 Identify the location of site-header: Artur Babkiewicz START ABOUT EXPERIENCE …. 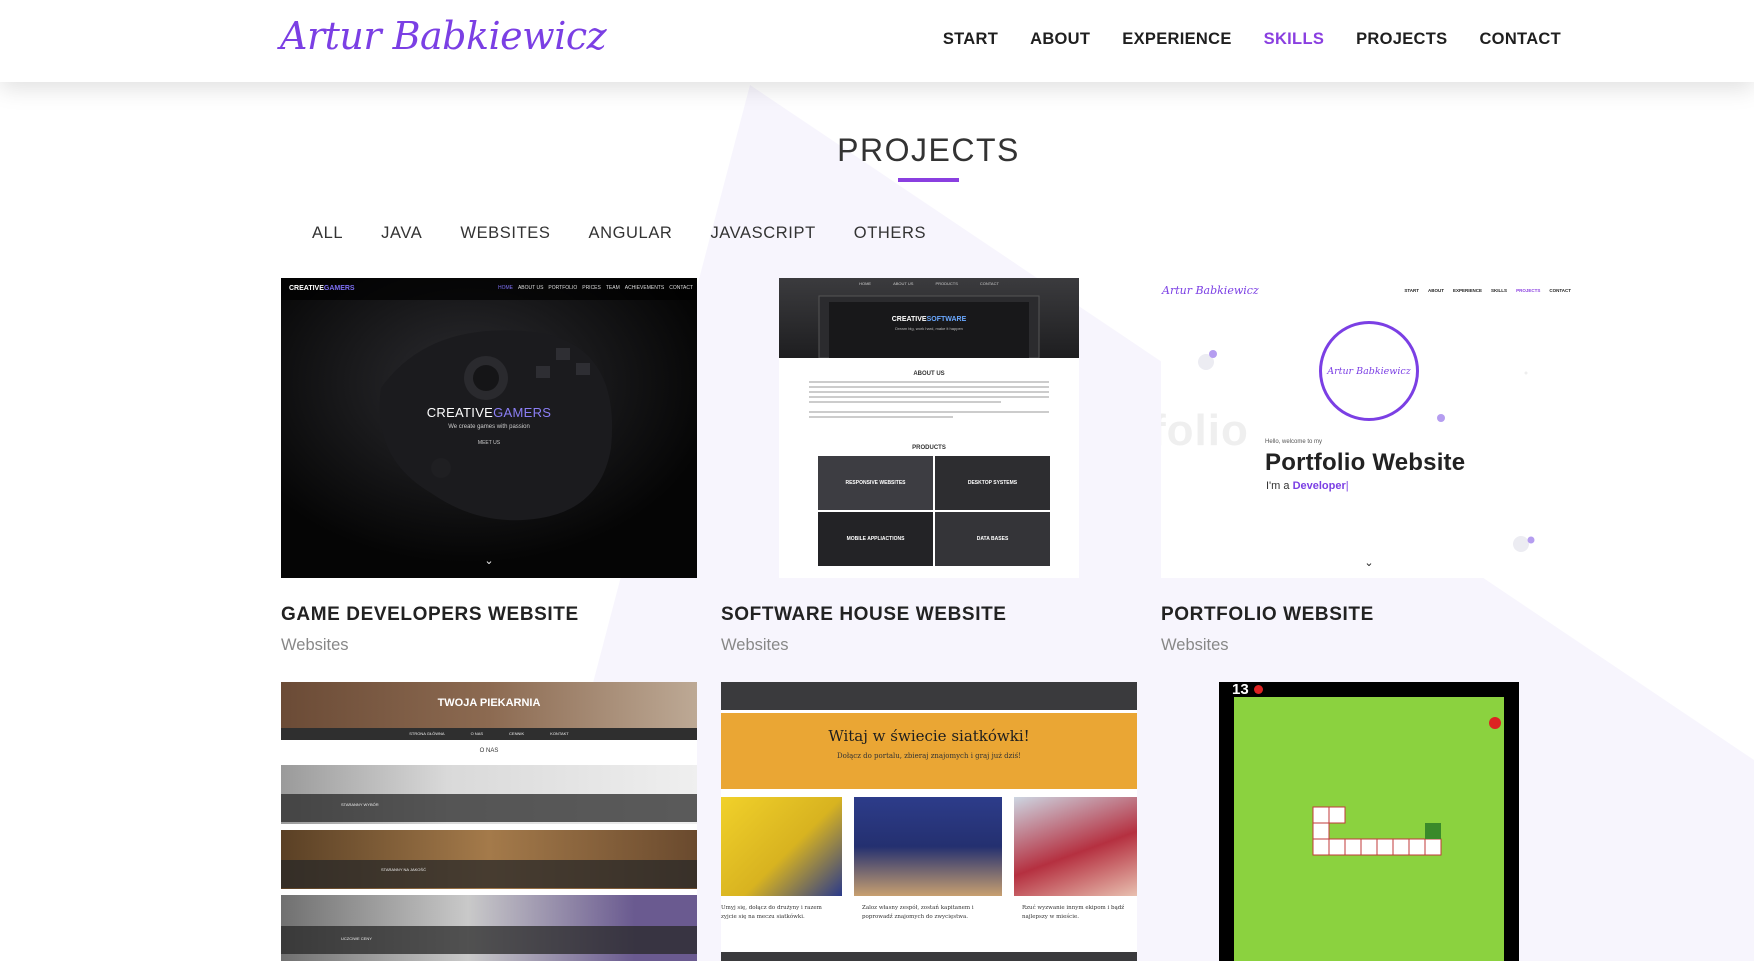
(877, 41).